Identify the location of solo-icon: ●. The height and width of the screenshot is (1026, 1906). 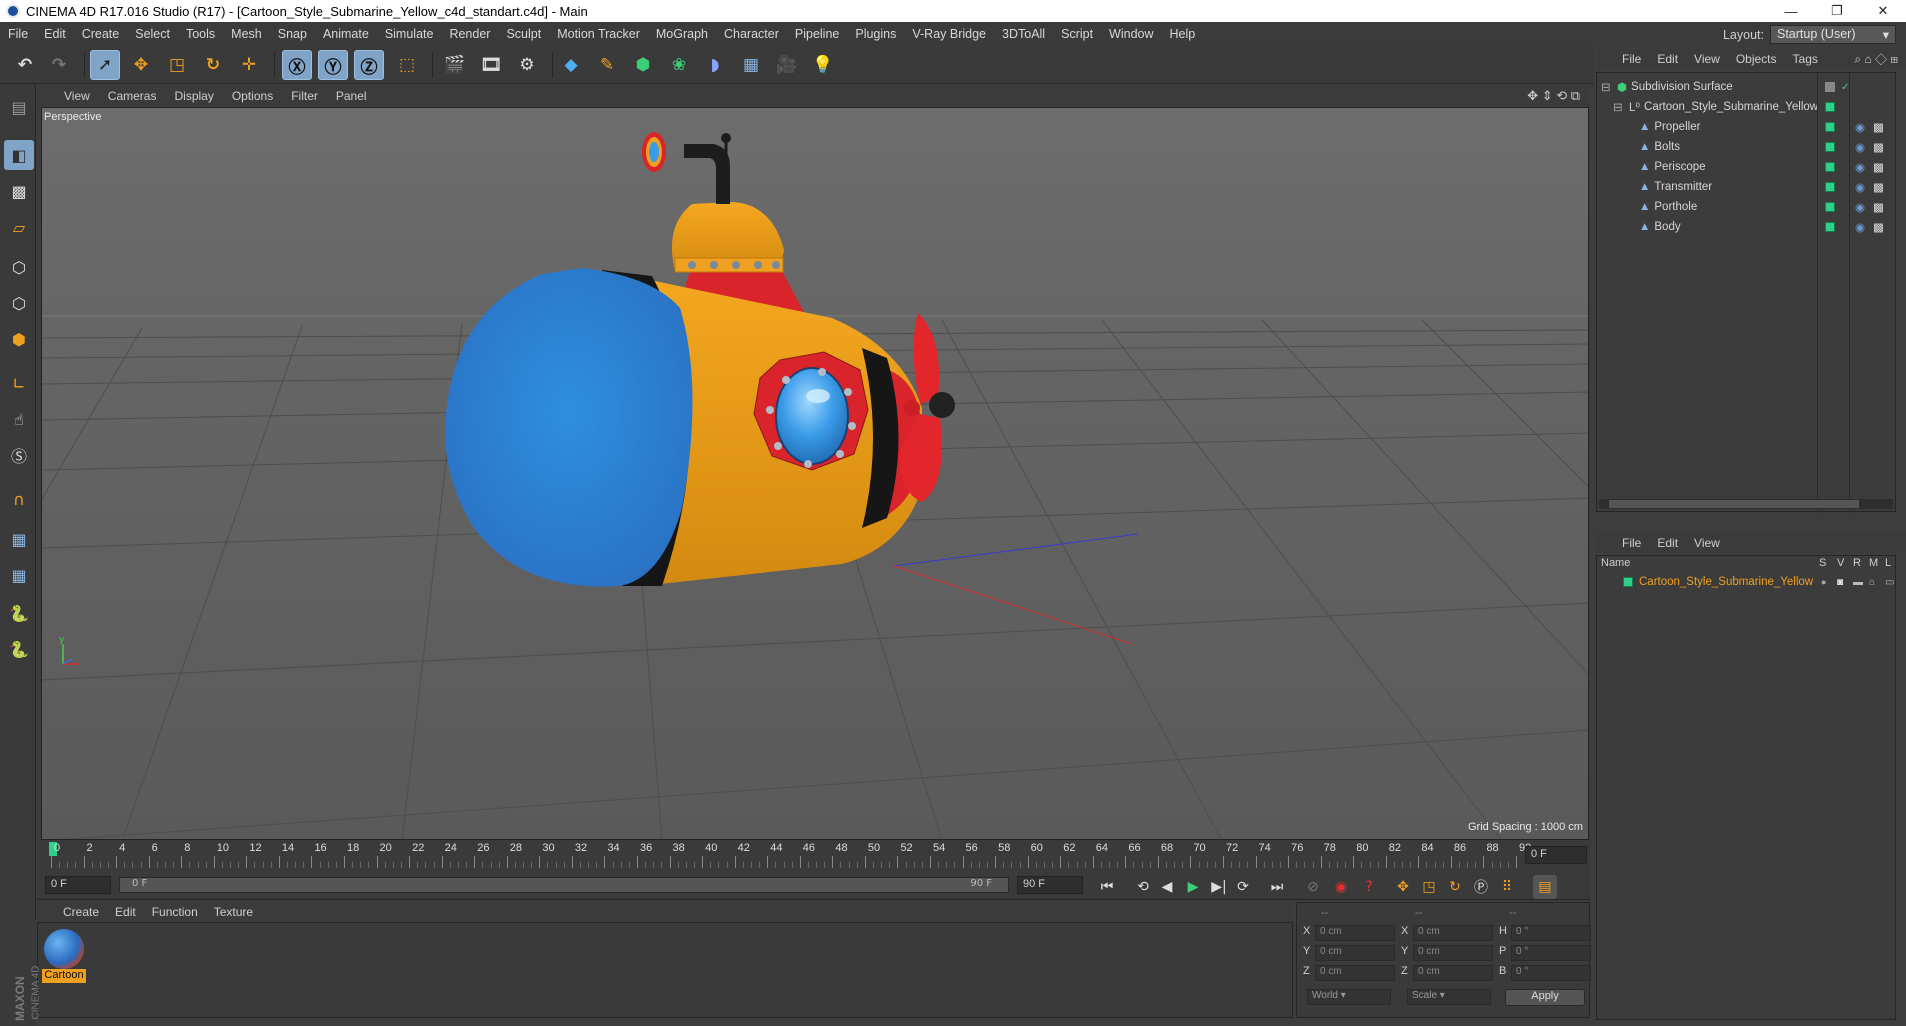
(1823, 582).